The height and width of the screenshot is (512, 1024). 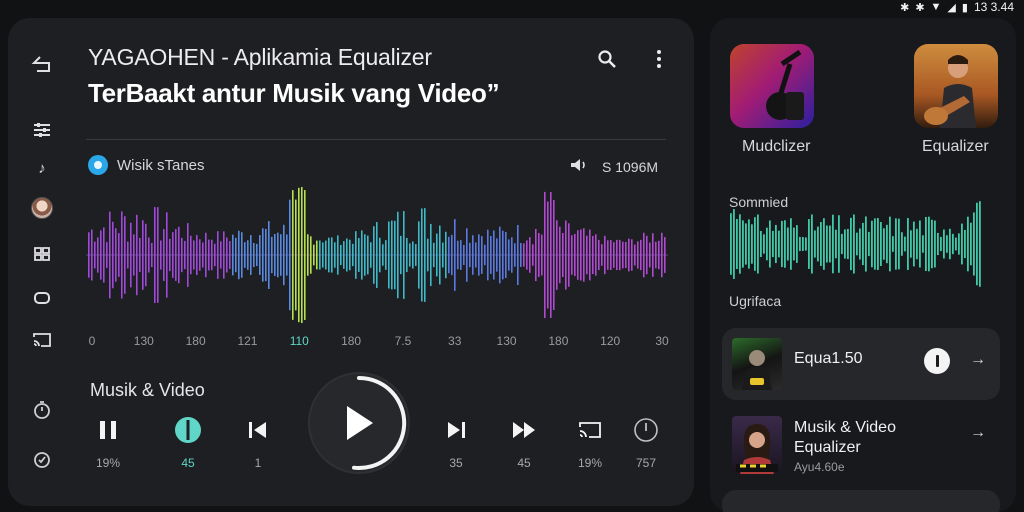 I want to click on guitar-icon, so click(x=772, y=86).